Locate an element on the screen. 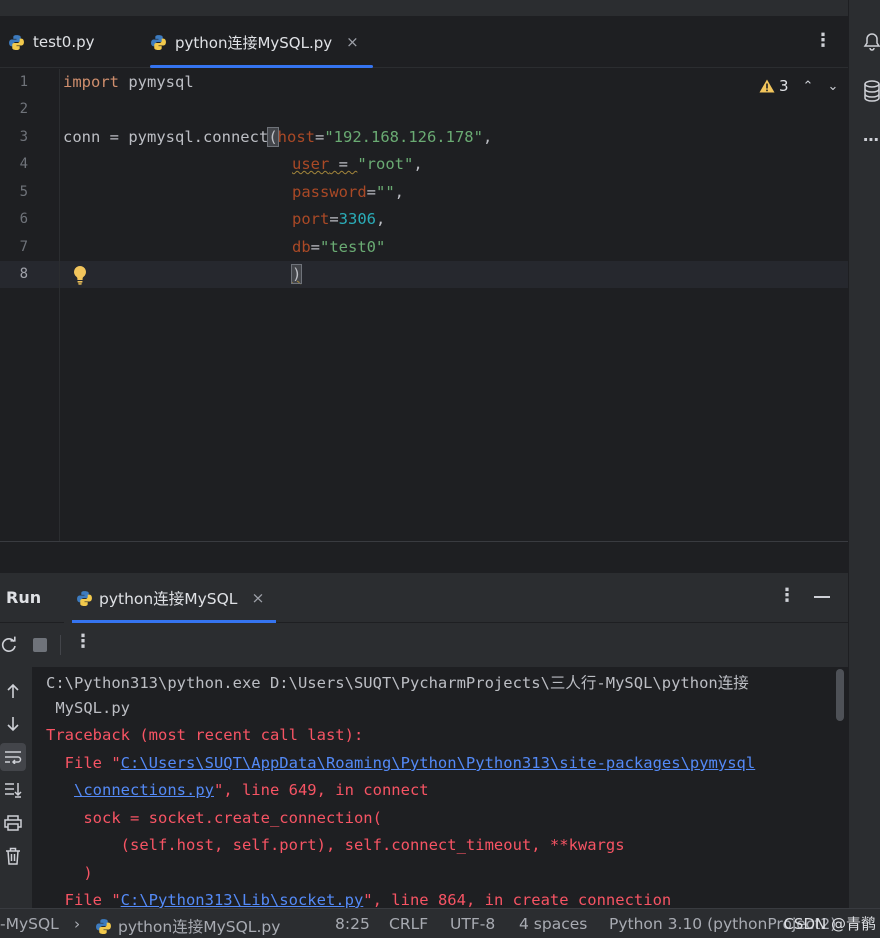  notifications-icon is located at coordinates (871, 42).